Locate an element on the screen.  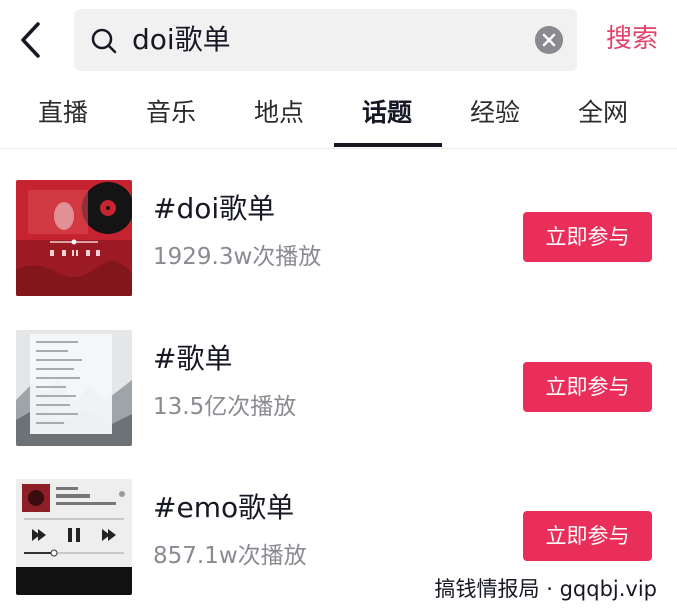
clear-icon is located at coordinates (549, 40).